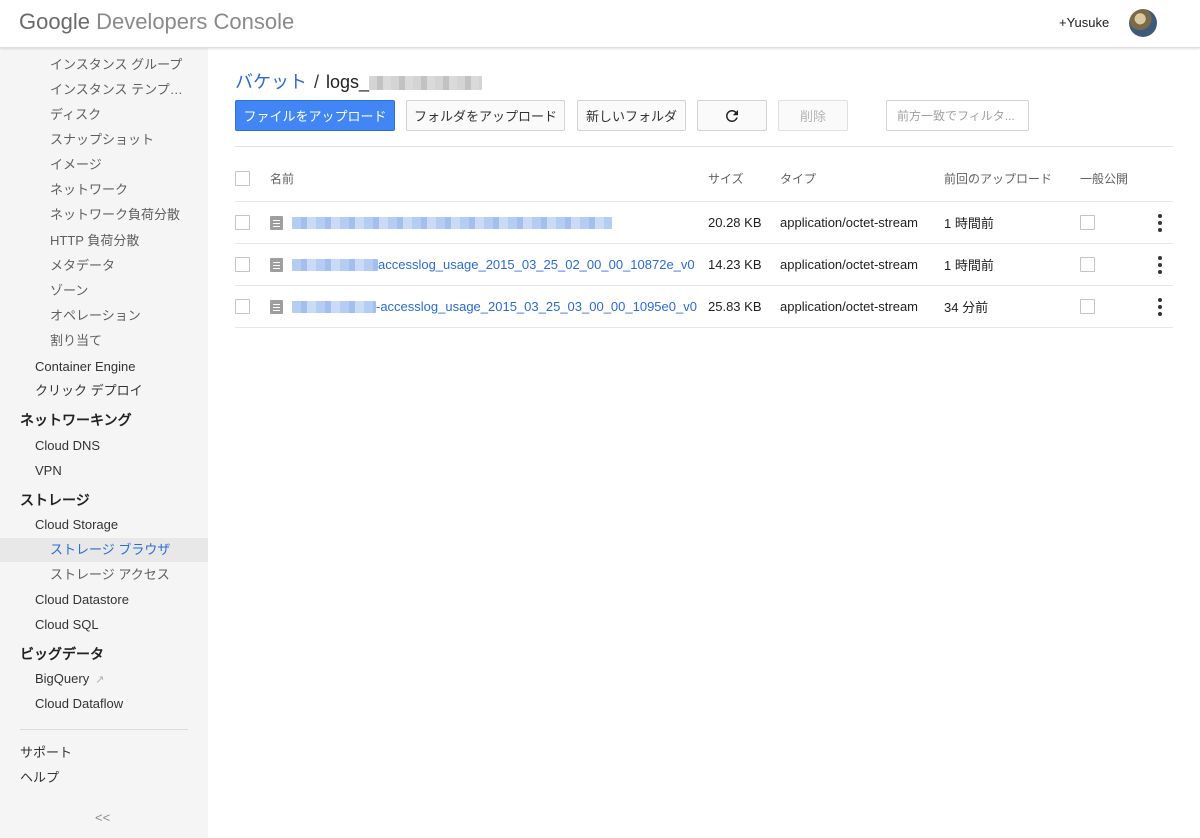 This screenshot has height=838, width=1200. What do you see at coordinates (104, 704) in the screenshot?
I see `sidebar-item-cloud-dataflow: Cloud Dataflow` at bounding box center [104, 704].